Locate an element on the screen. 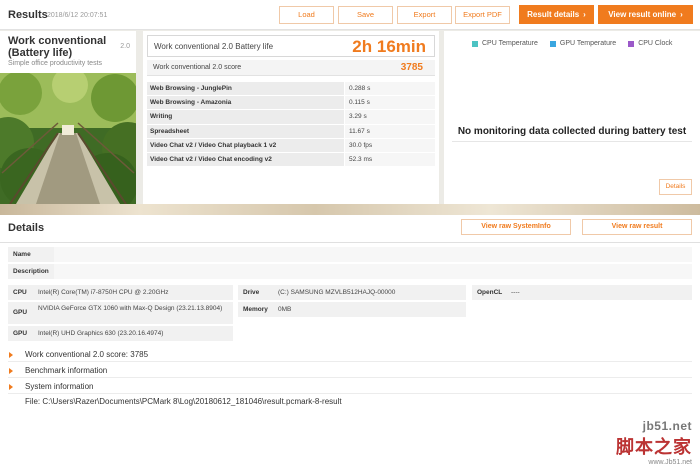 The image size is (700, 470). view-raw-result-button: View raw result is located at coordinates (637, 227).